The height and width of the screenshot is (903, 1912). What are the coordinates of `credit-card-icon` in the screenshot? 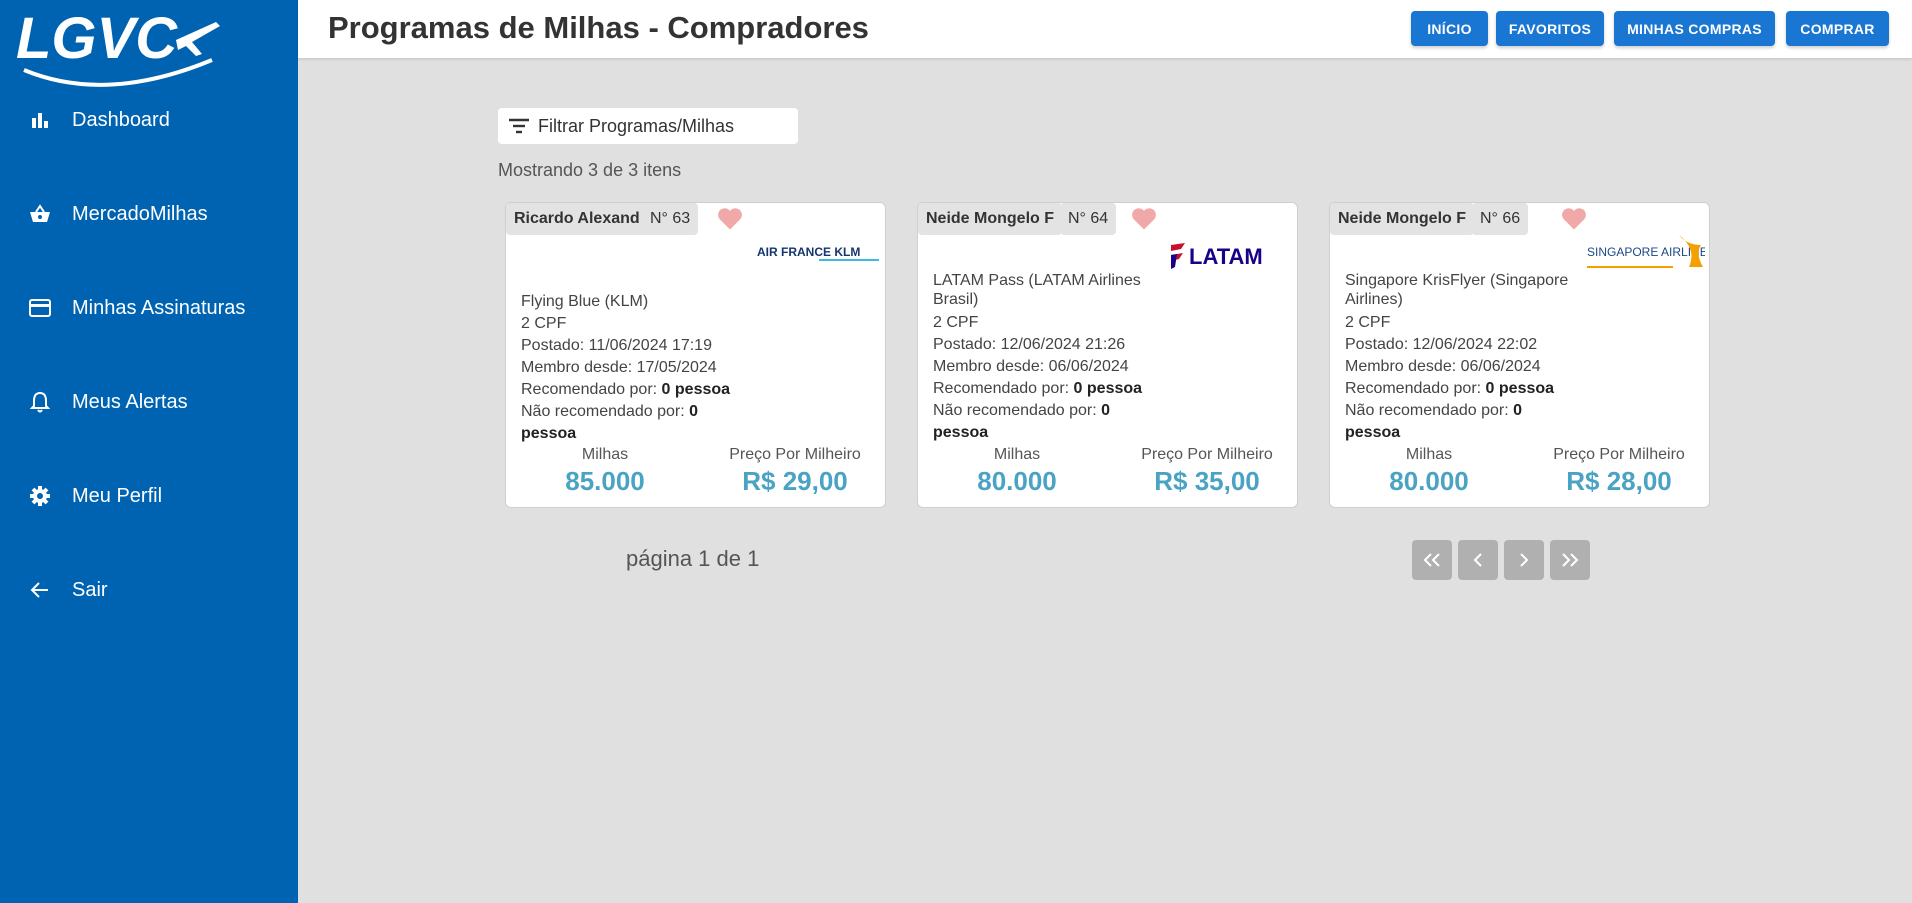 It's located at (40, 308).